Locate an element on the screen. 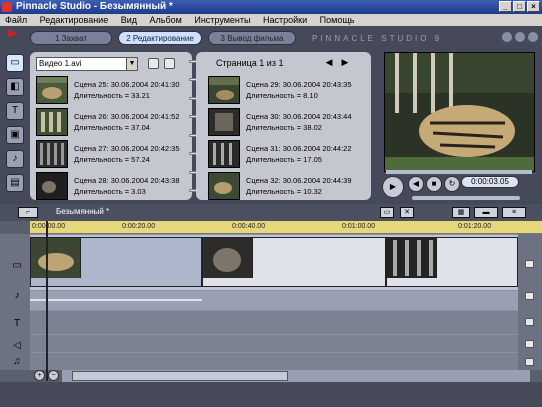 This screenshot has height=407, width=542. timecode-display: 0:00:03.05 is located at coordinates (490, 182).